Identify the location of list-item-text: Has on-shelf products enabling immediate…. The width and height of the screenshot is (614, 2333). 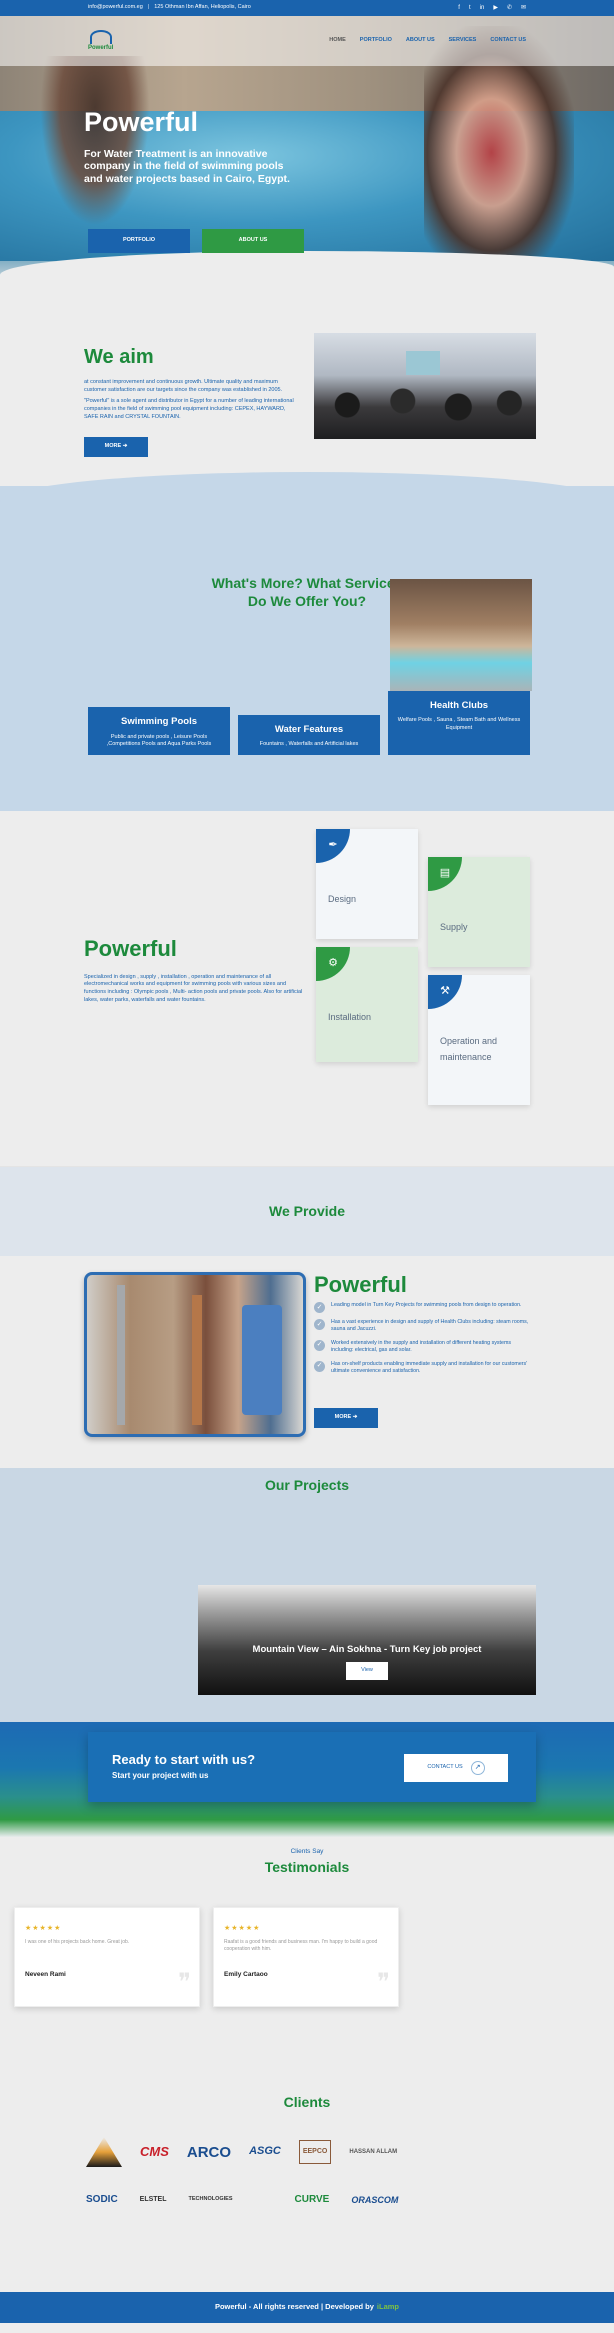
(429, 1367).